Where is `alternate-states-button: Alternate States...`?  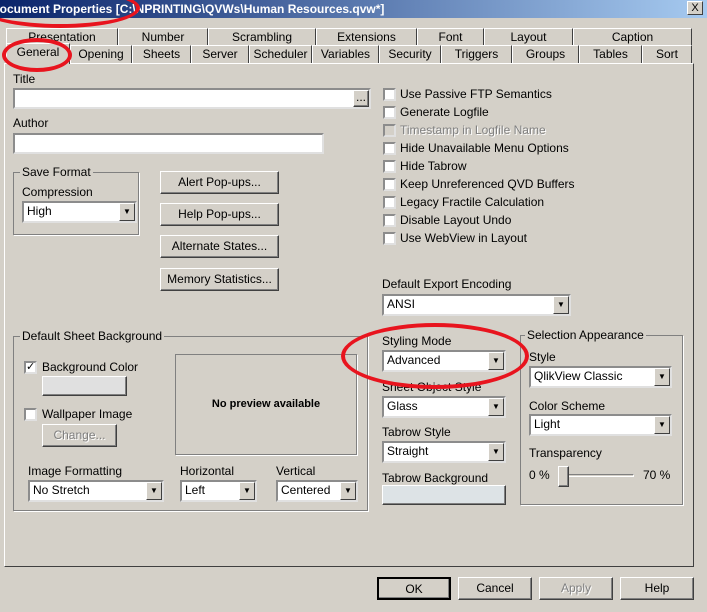
alternate-states-button: Alternate States... is located at coordinates (219, 246).